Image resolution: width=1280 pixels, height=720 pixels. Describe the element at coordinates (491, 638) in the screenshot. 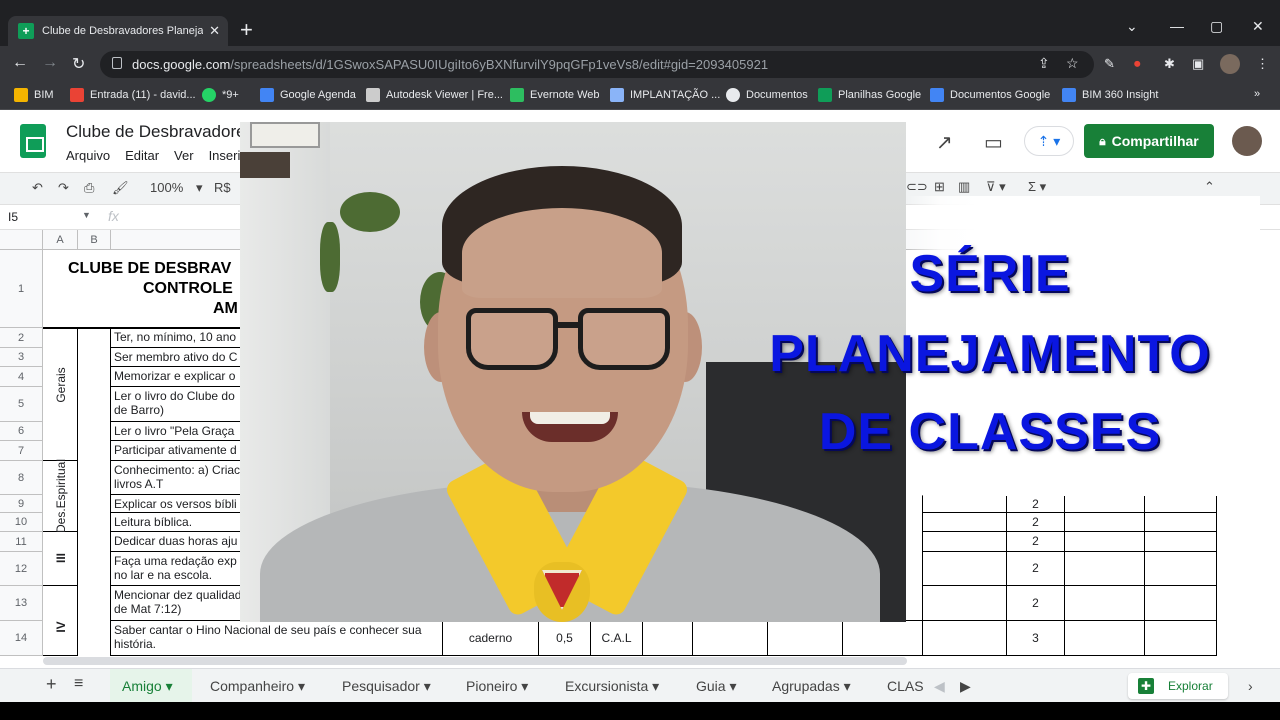

I see `material-cell: caderno` at that location.